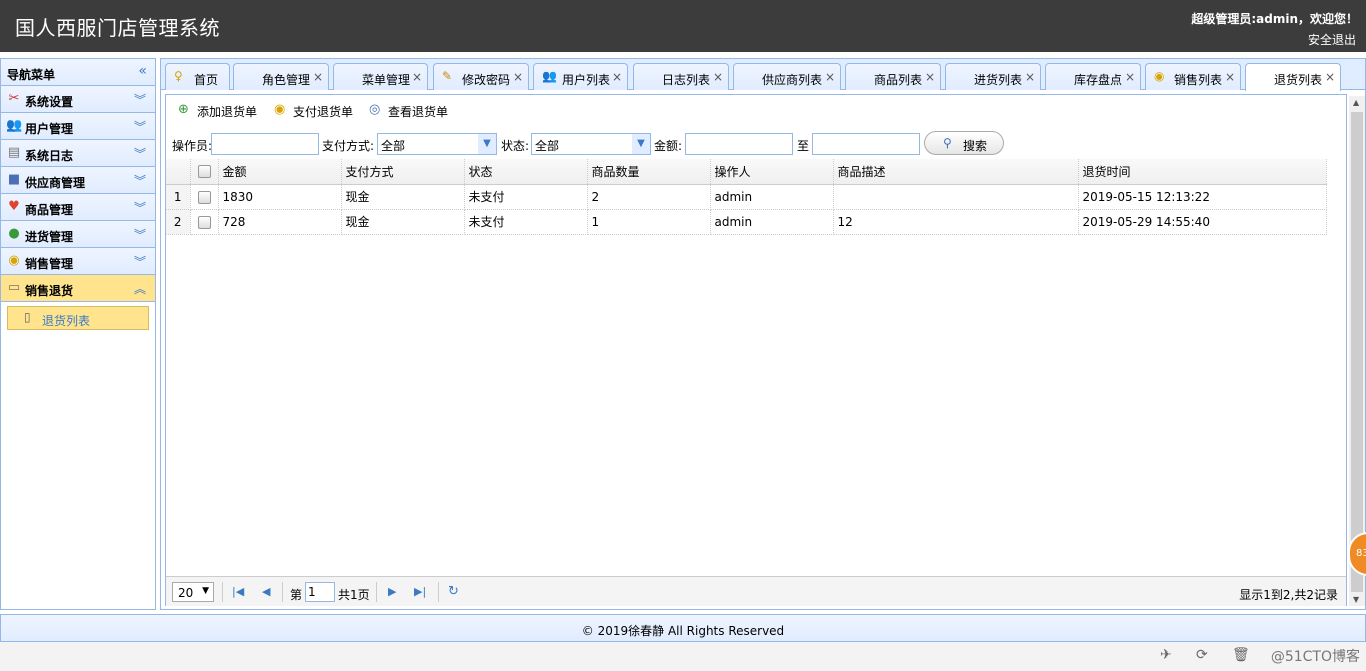  I want to click on sidebar-item-label: 用户管理, so click(49, 129).